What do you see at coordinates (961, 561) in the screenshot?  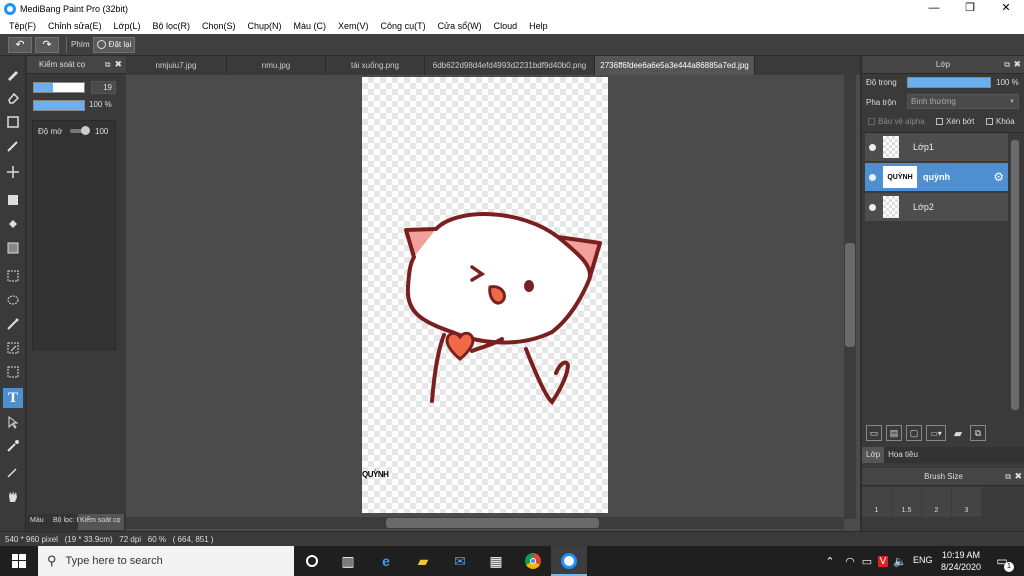 I see `clock: 10:19 AM 8/24/2020` at bounding box center [961, 561].